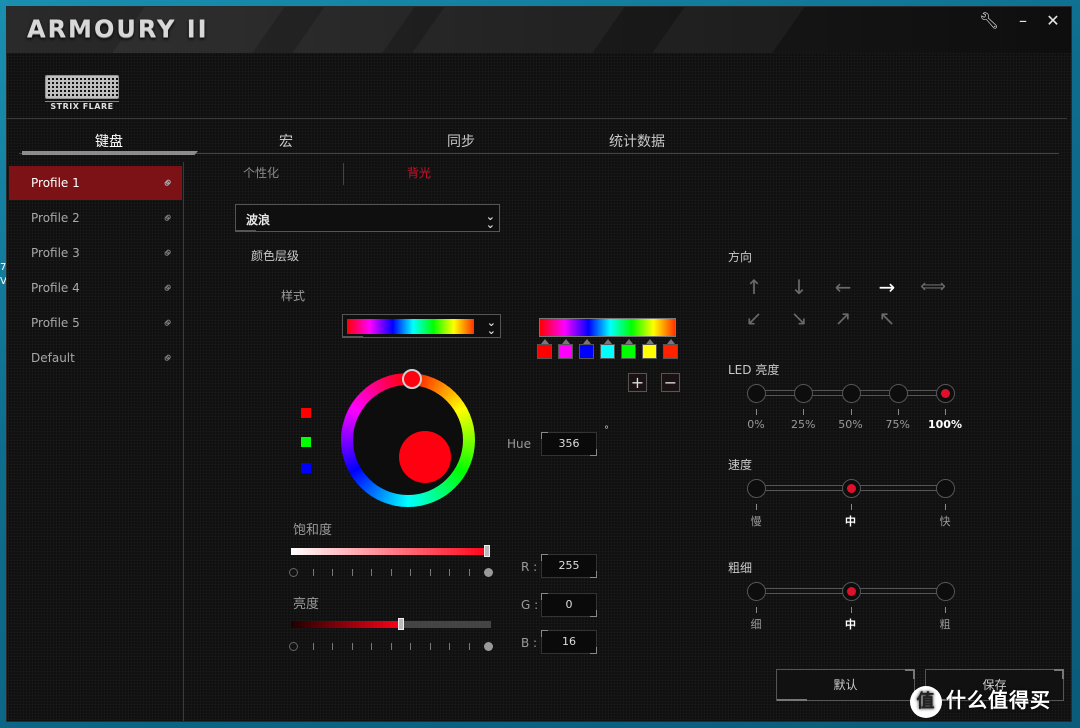  I want to click on subtab-divider, so click(343, 174).